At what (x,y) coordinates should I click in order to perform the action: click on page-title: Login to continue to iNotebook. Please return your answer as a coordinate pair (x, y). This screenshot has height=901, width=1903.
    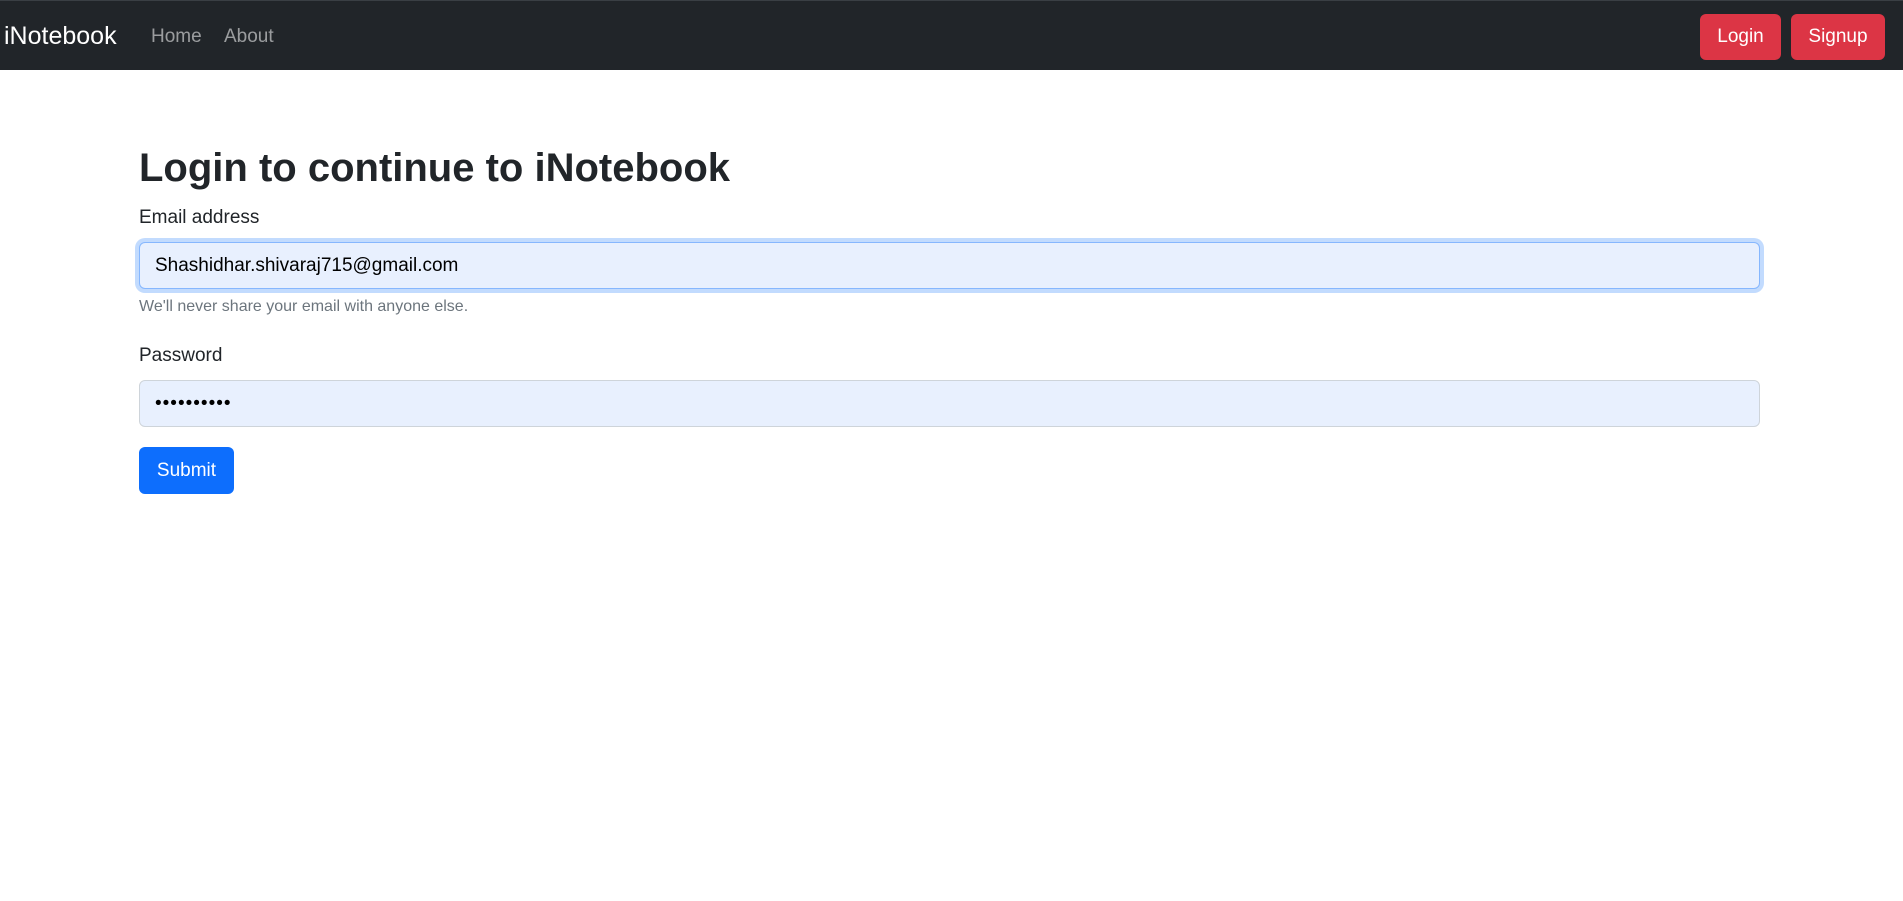
    Looking at the image, I should click on (435, 168).